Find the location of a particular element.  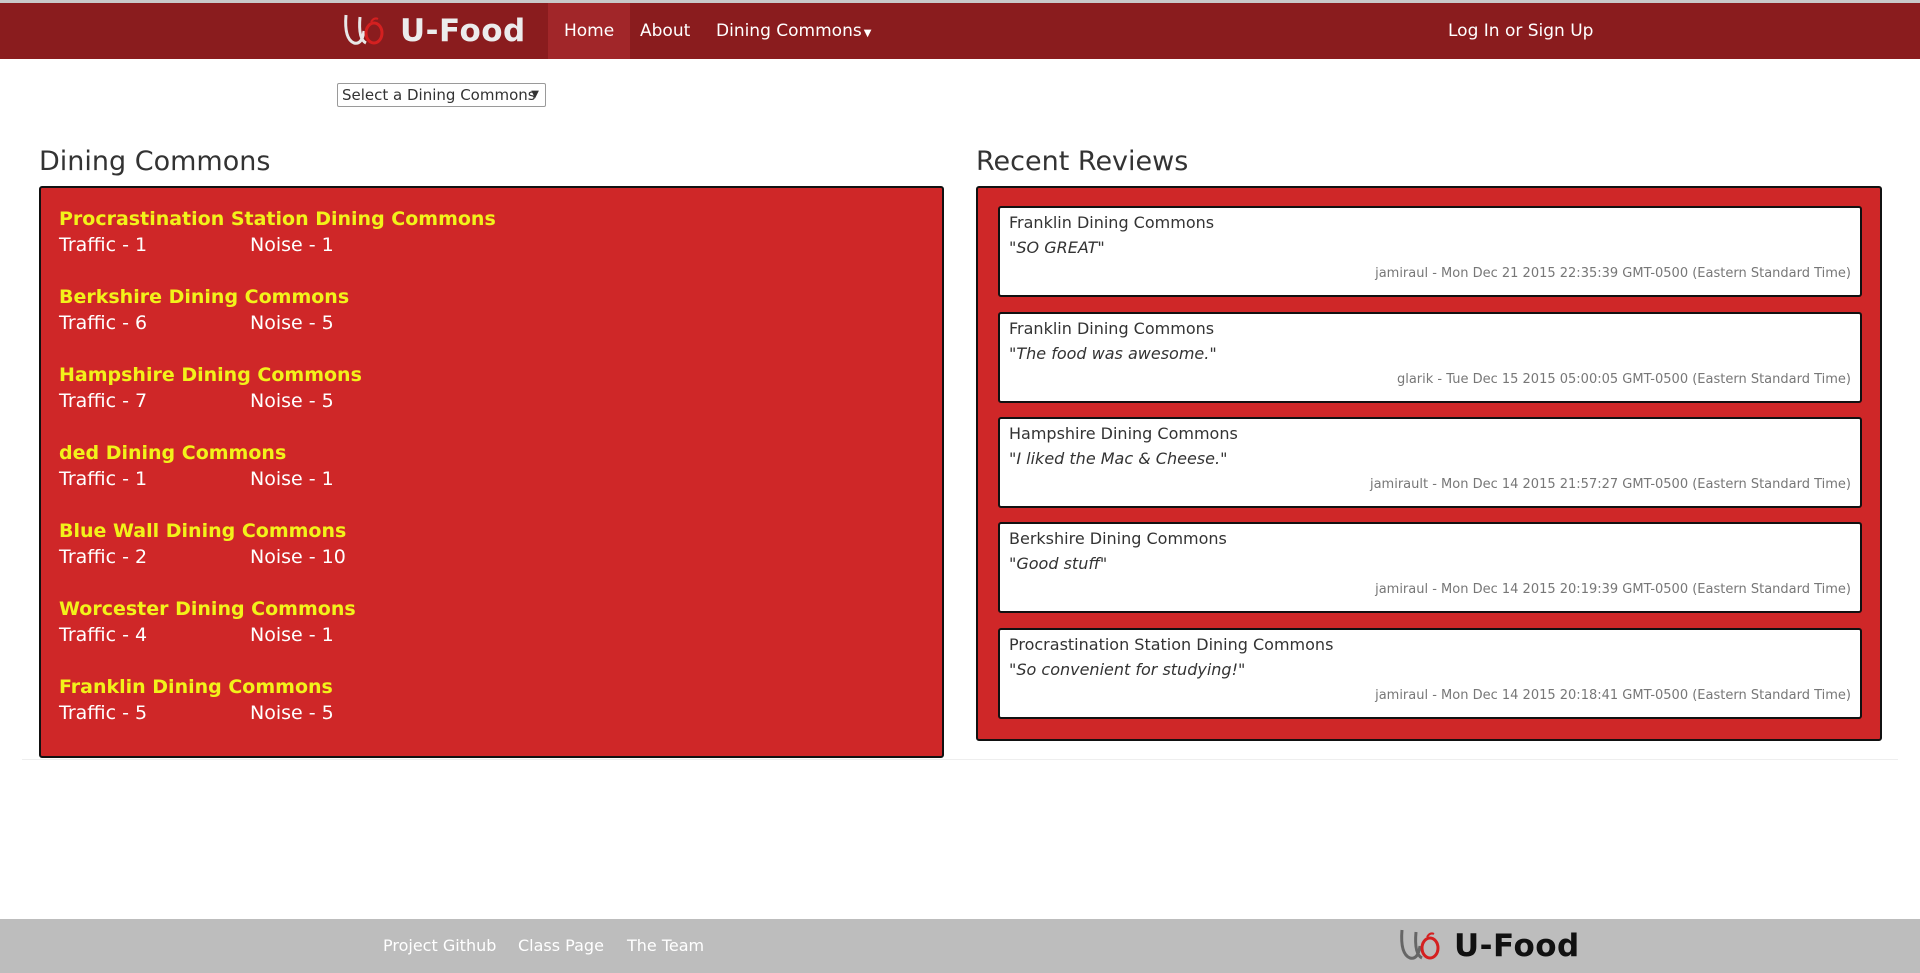

dining-commons-heading: Dining Commons is located at coordinates (155, 161).